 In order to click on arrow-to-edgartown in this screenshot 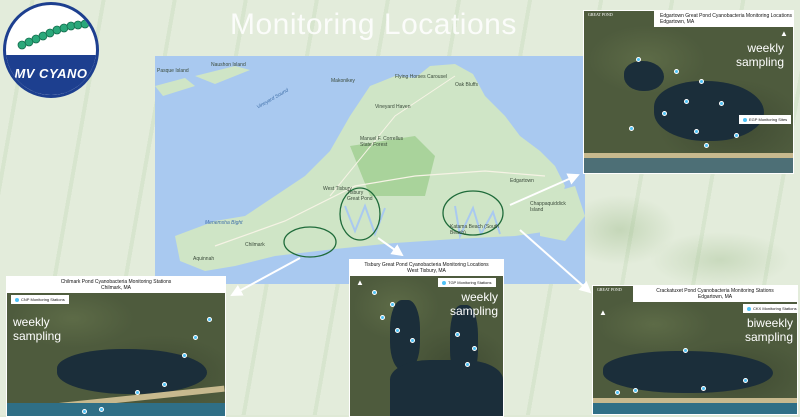, I will do `click(544, 189)`.